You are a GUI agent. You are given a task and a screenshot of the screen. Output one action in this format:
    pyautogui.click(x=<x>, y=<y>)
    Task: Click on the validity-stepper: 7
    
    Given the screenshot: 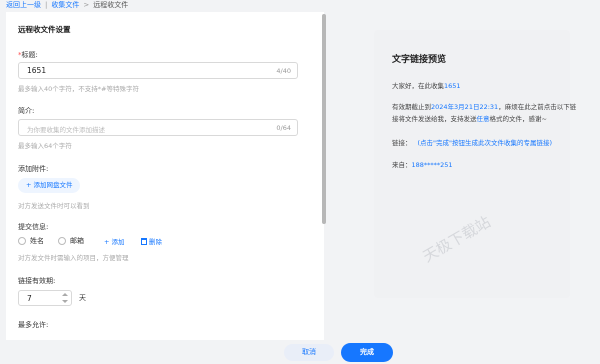 What is the action you would take?
    pyautogui.click(x=45, y=298)
    